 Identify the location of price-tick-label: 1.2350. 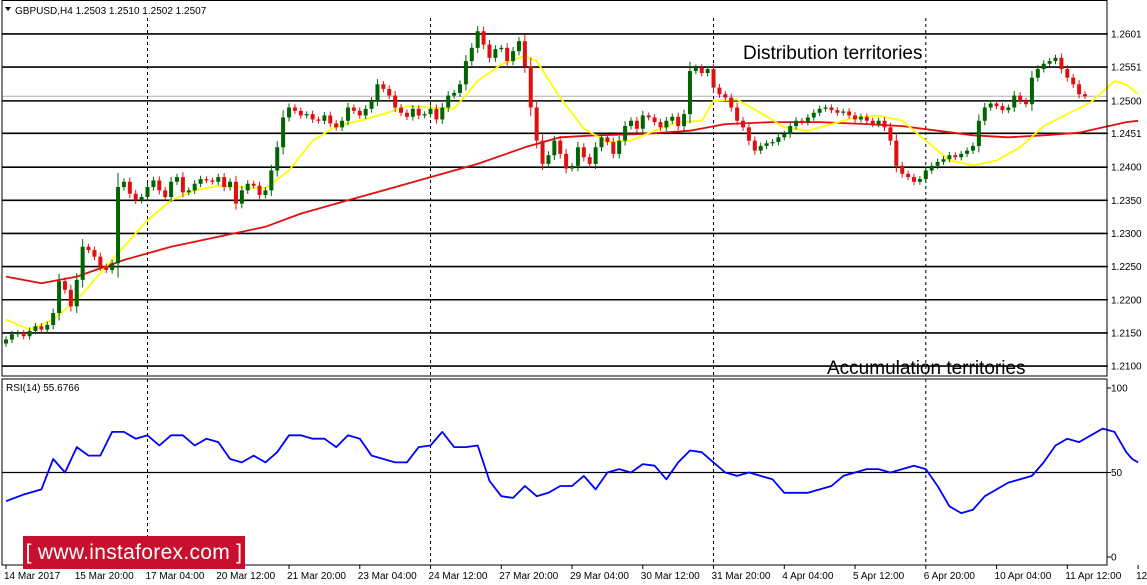
(1126, 201).